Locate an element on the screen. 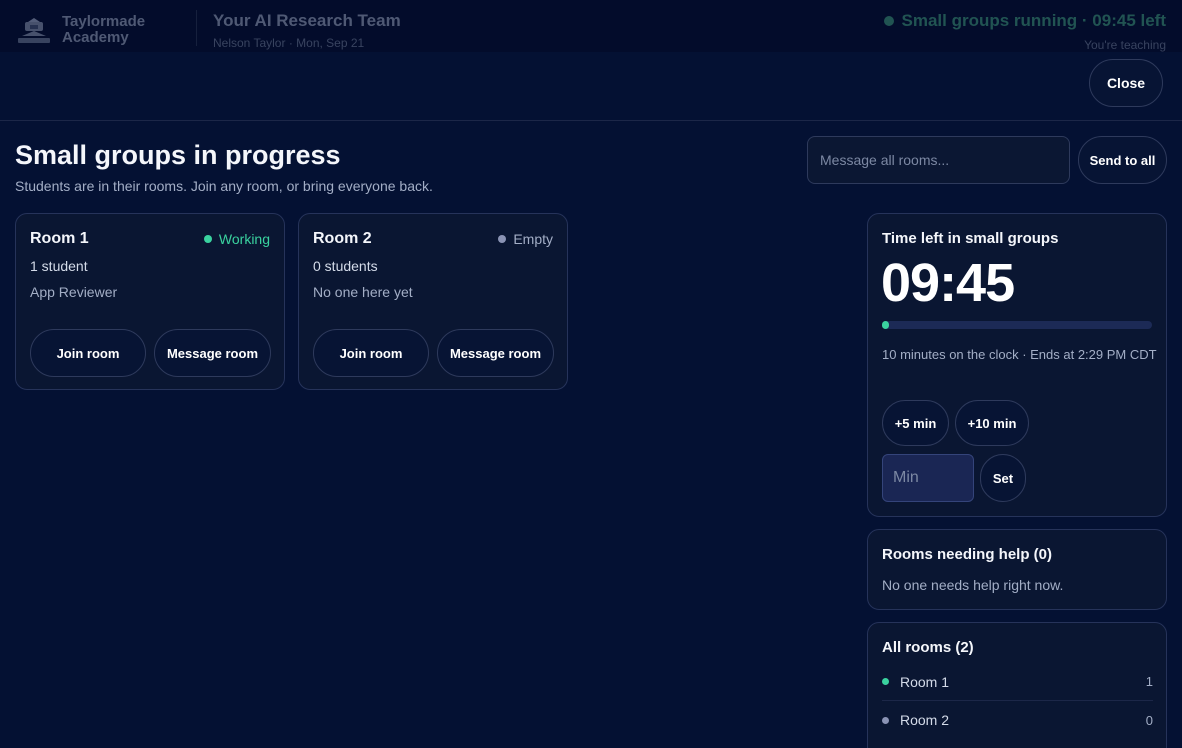  timer-progress-bar is located at coordinates (1017, 325).